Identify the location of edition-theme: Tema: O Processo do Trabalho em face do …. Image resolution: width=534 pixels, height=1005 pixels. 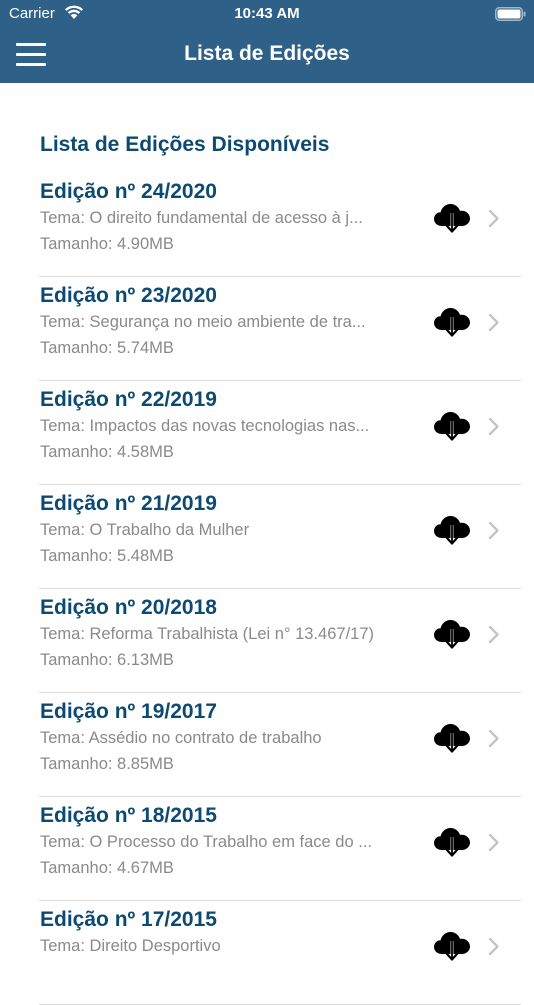
(206, 842).